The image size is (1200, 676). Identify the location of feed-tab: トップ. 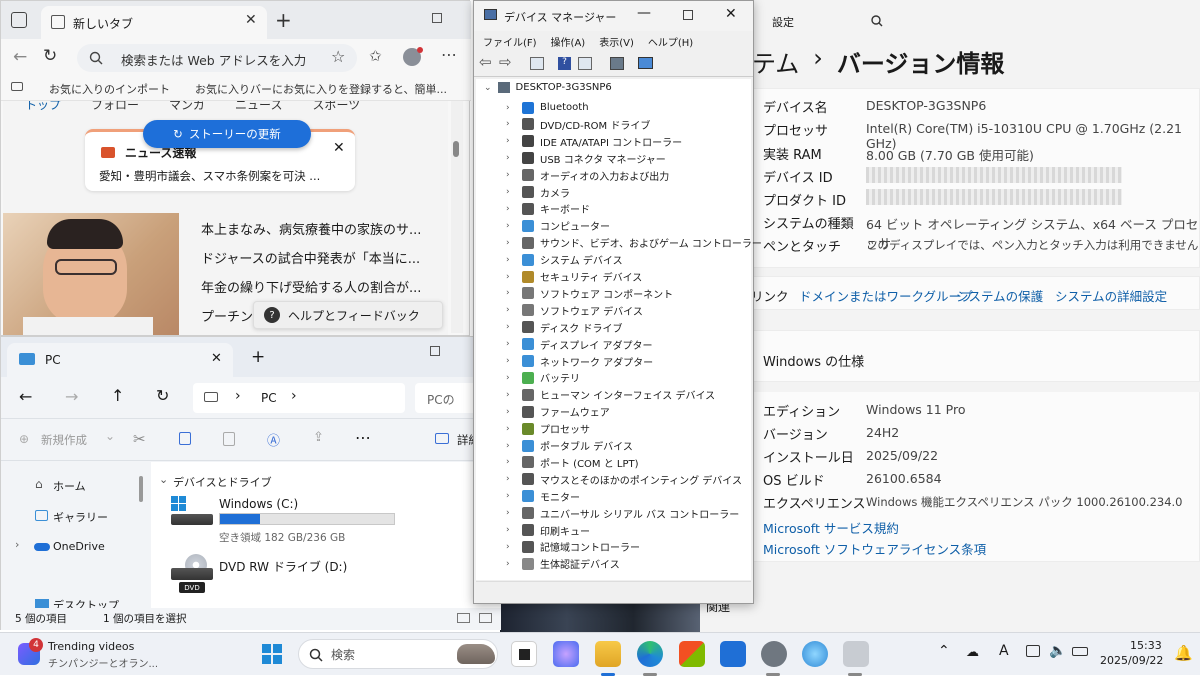
(43, 109).